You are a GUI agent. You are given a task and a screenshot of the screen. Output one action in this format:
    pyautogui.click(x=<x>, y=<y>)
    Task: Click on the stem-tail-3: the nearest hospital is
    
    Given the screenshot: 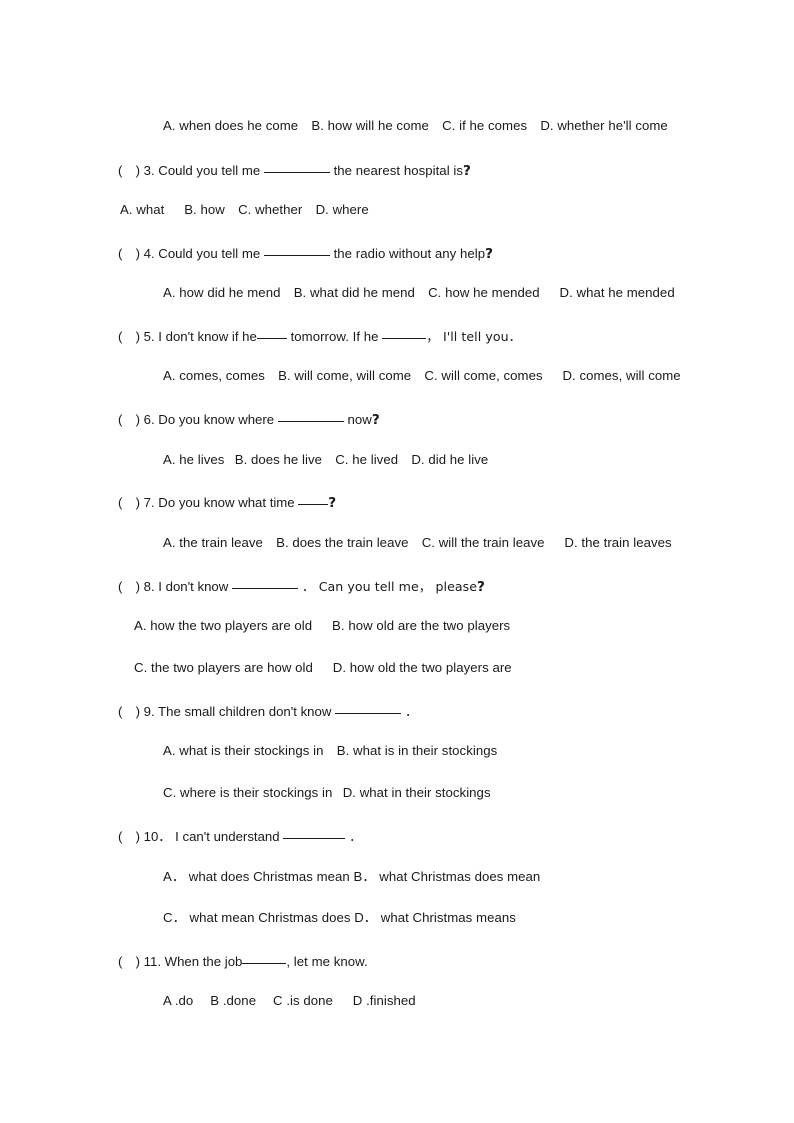 What is the action you would take?
    pyautogui.click(x=396, y=170)
    